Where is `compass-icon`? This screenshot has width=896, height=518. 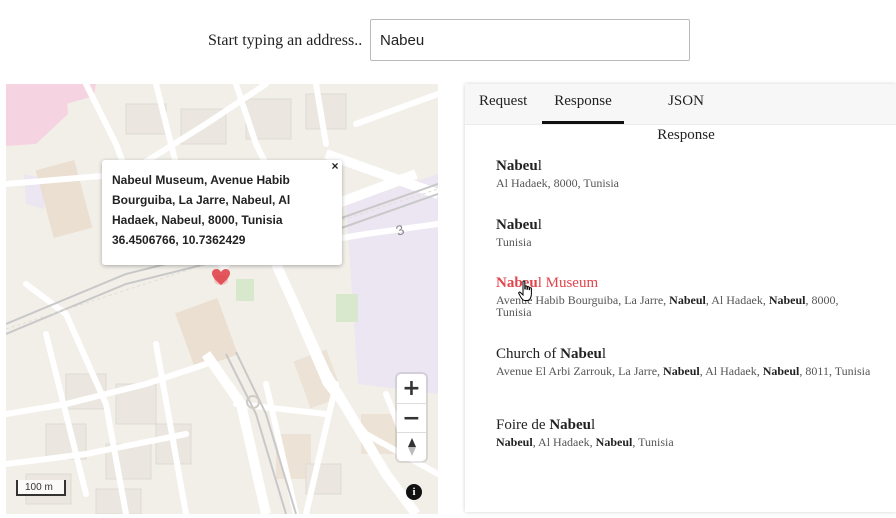 compass-icon is located at coordinates (411, 447).